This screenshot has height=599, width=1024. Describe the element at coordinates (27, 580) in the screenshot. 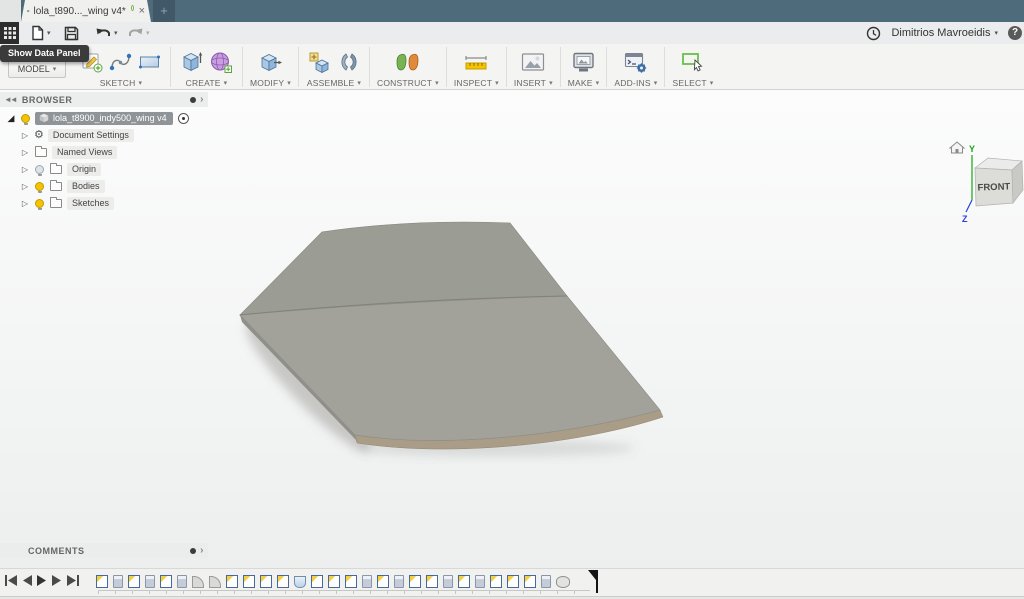

I see `step-back-button` at that location.